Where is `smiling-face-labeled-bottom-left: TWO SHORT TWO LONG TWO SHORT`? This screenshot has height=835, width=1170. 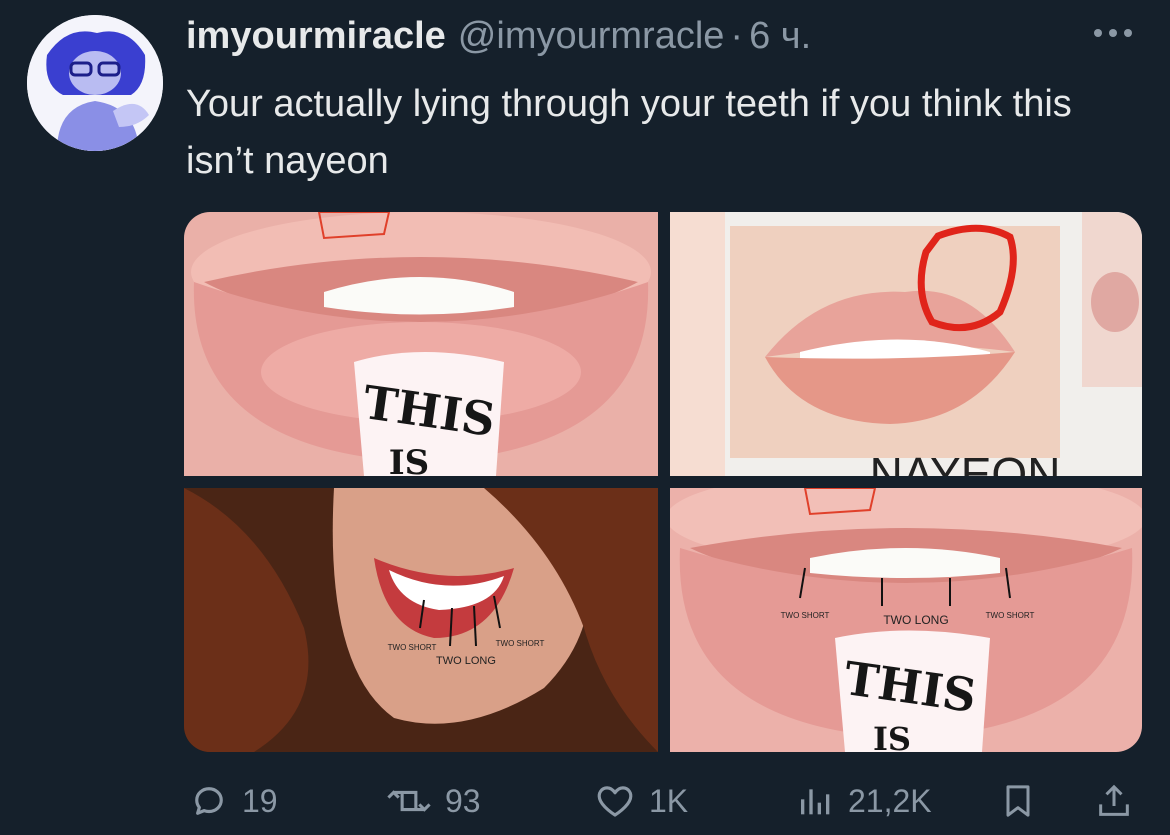
smiling-face-labeled-bottom-left: TWO SHORT TWO LONG TWO SHORT is located at coordinates (421, 620).